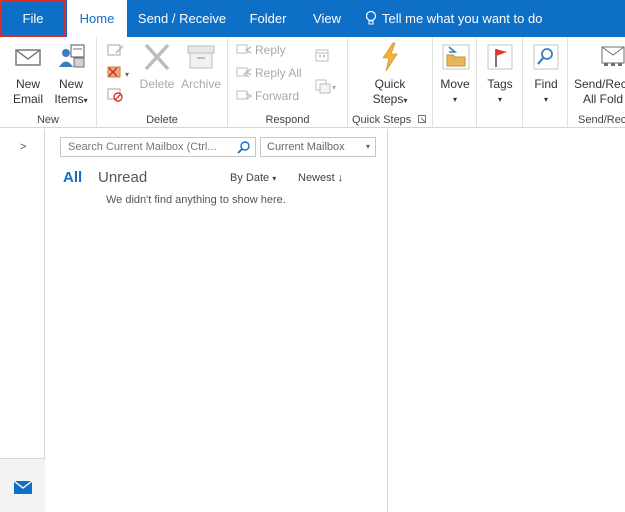 The width and height of the screenshot is (625, 512). I want to click on reply-icon, so click(244, 49).